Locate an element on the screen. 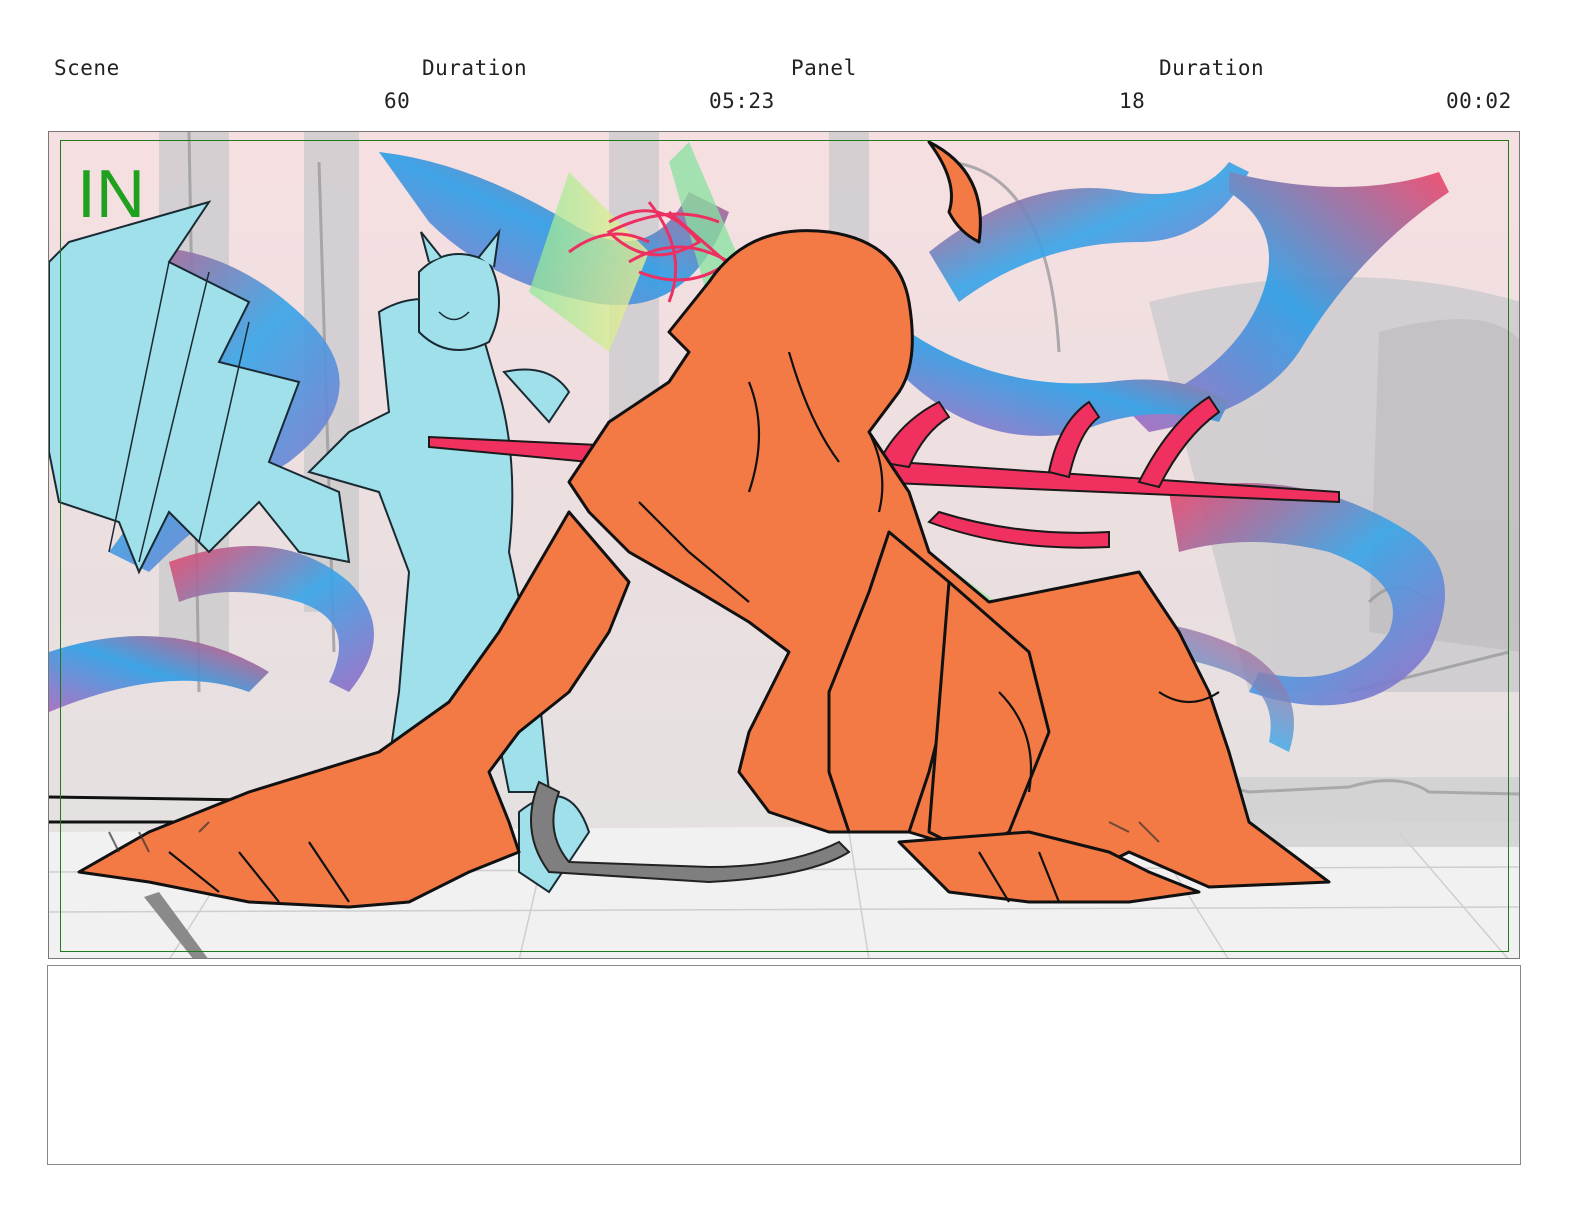 This screenshot has width=1584, height=1224. panel-duration-value: 00:02 is located at coordinates (1479, 101).